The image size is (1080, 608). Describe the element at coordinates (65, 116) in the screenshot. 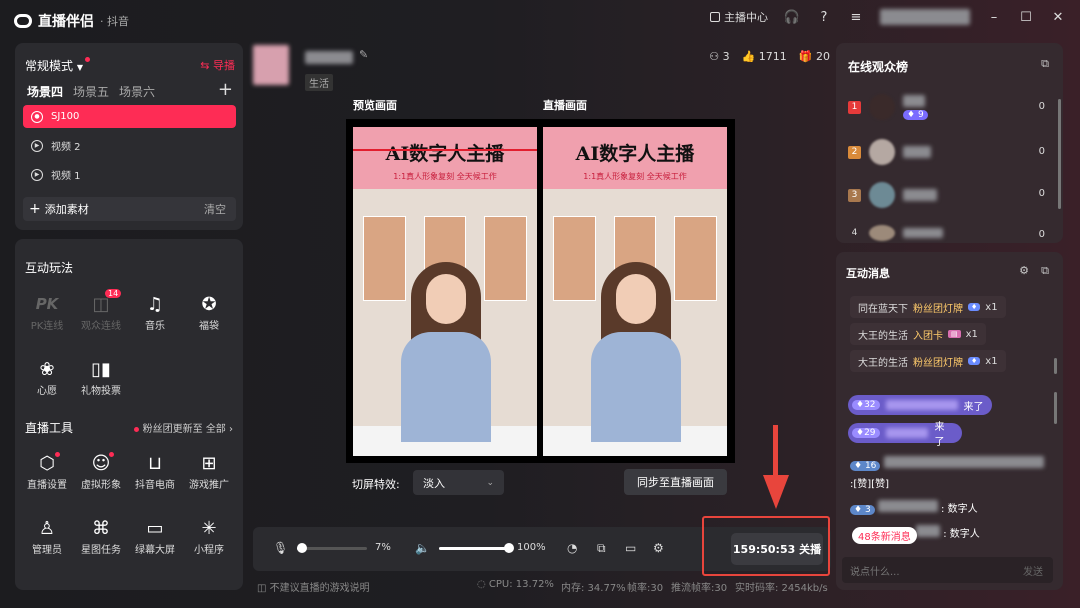

I see `source-label: SJ100` at that location.